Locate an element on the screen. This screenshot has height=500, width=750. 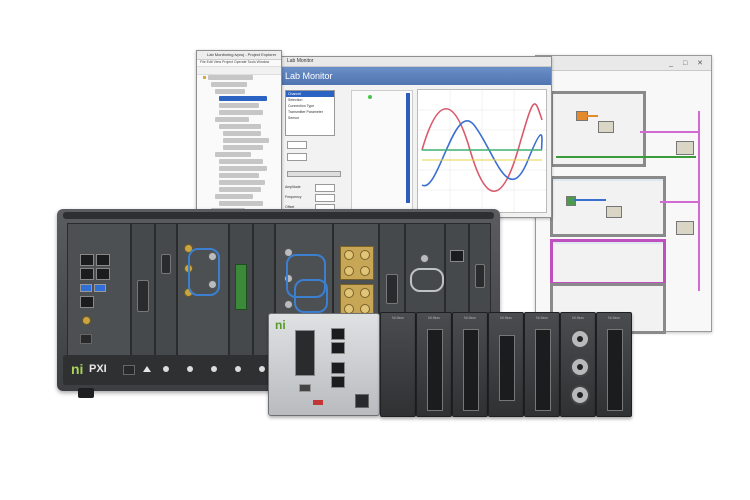
toolbar is located at coordinates (239, 71).